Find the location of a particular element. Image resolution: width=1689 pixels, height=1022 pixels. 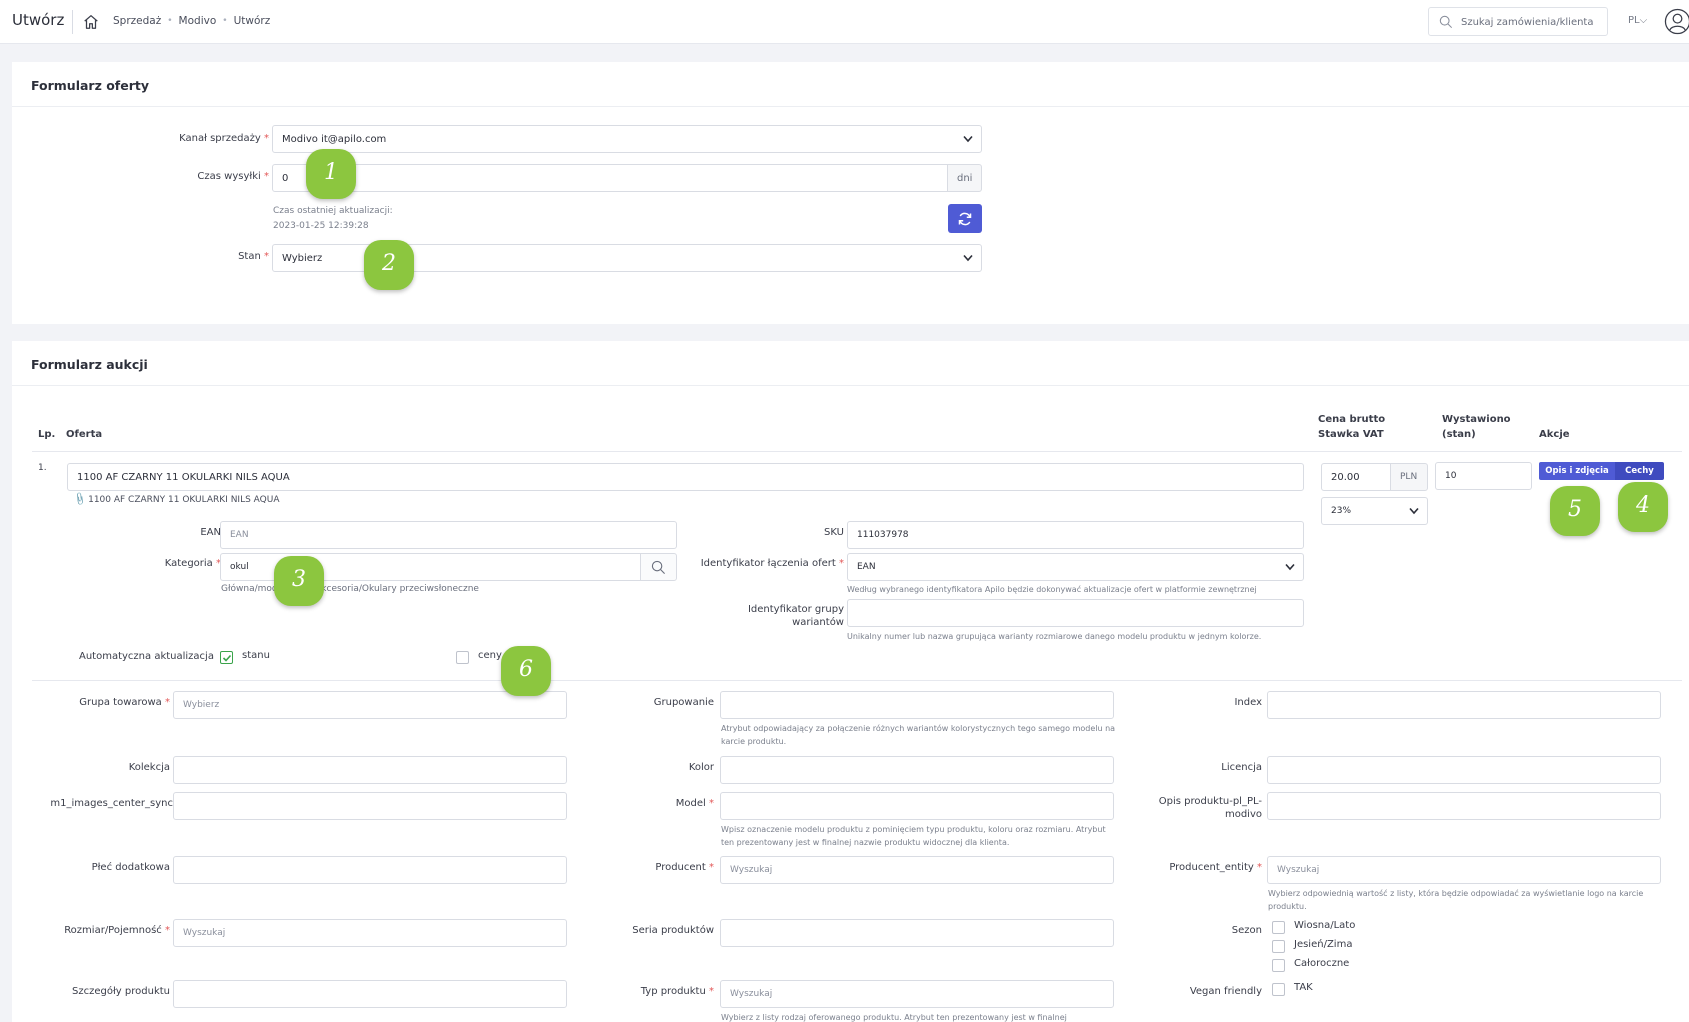

auto-update-price-checkbox is located at coordinates (462, 657).